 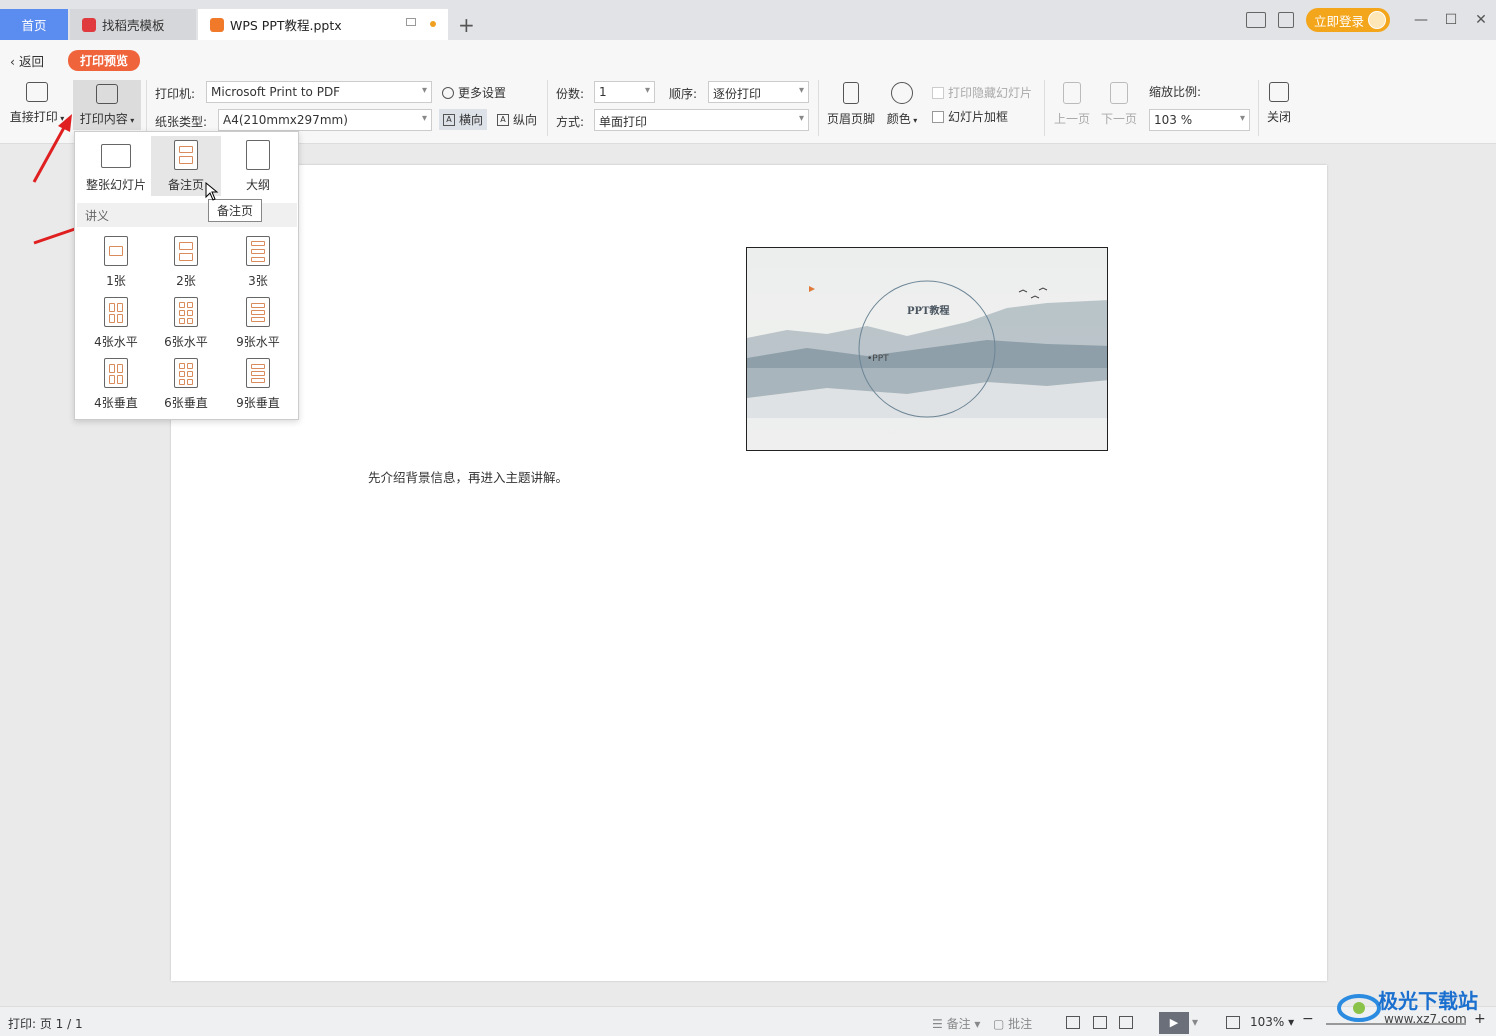 I want to click on landscape-icon: A, so click(x=449, y=119).